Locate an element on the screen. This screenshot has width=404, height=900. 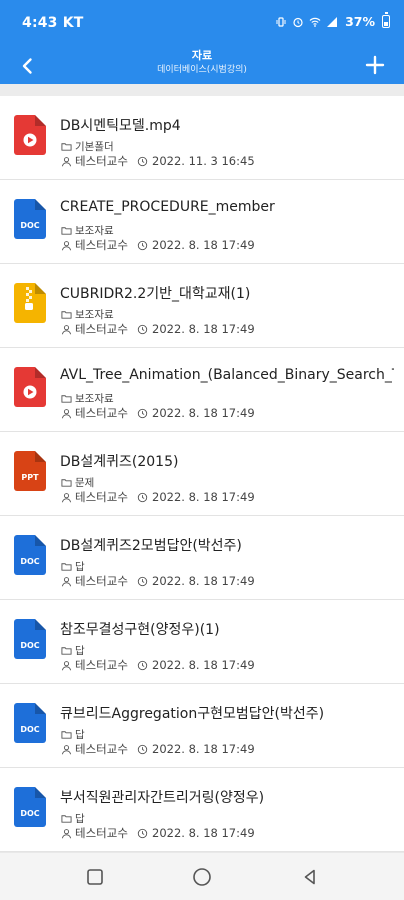
app-bar: 자료 데이터베이스(시범강의) is located at coordinates (202, 65).